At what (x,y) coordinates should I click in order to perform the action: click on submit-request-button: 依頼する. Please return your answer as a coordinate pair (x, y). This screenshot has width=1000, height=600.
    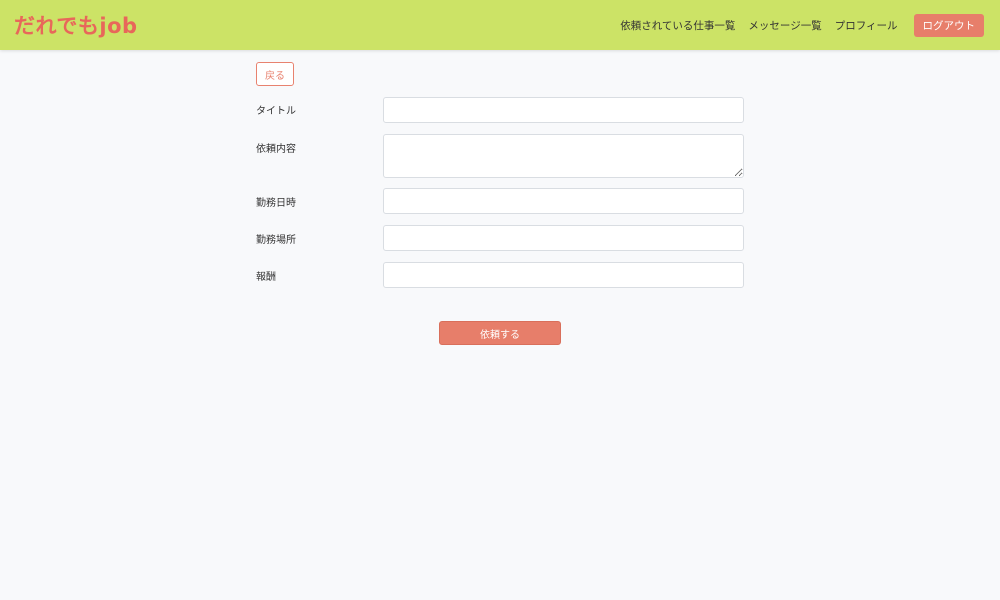
    Looking at the image, I should click on (500, 333).